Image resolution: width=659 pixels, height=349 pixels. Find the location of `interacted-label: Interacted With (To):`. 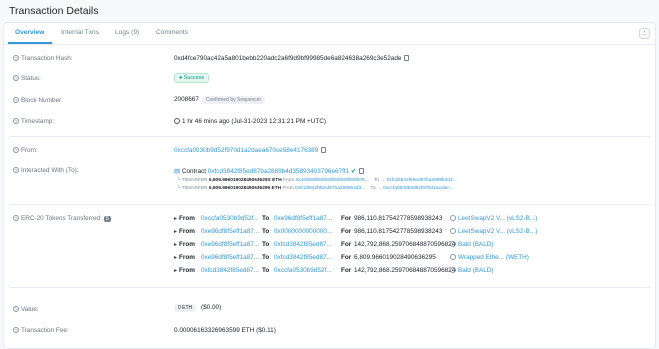

interacted-label: Interacted With (To): is located at coordinates (50, 170).